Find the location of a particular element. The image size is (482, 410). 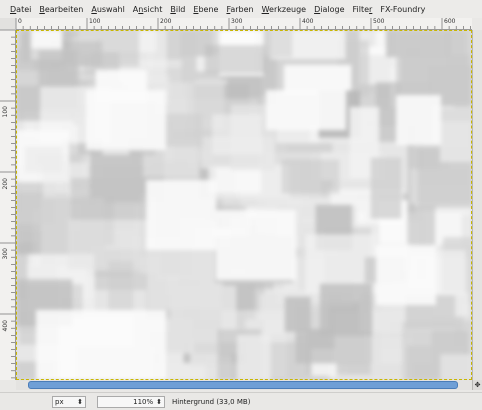

ruler-label-200: 200 is located at coordinates (166, 21).